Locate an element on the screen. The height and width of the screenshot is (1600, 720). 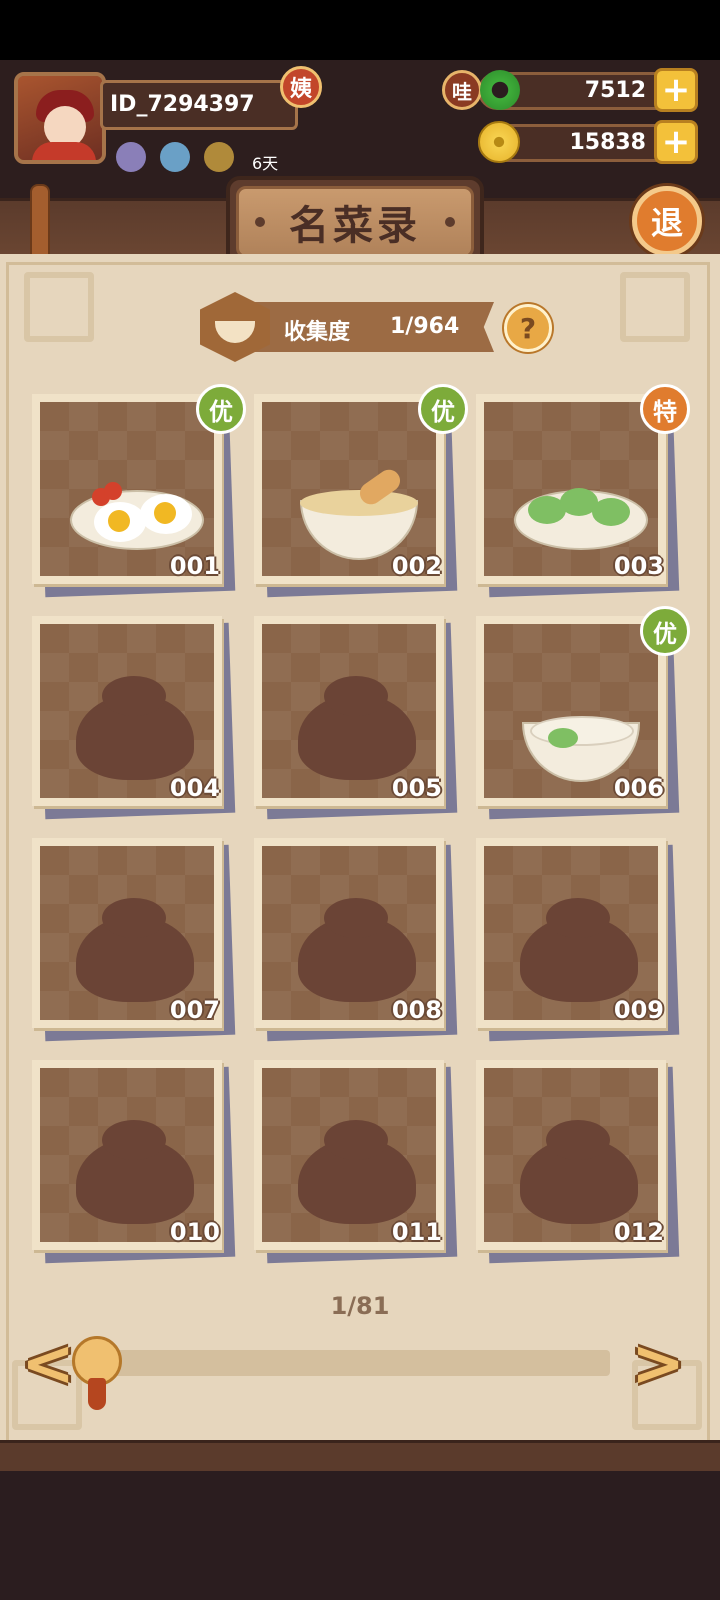
dish-number: 004 is located at coordinates (194, 788).